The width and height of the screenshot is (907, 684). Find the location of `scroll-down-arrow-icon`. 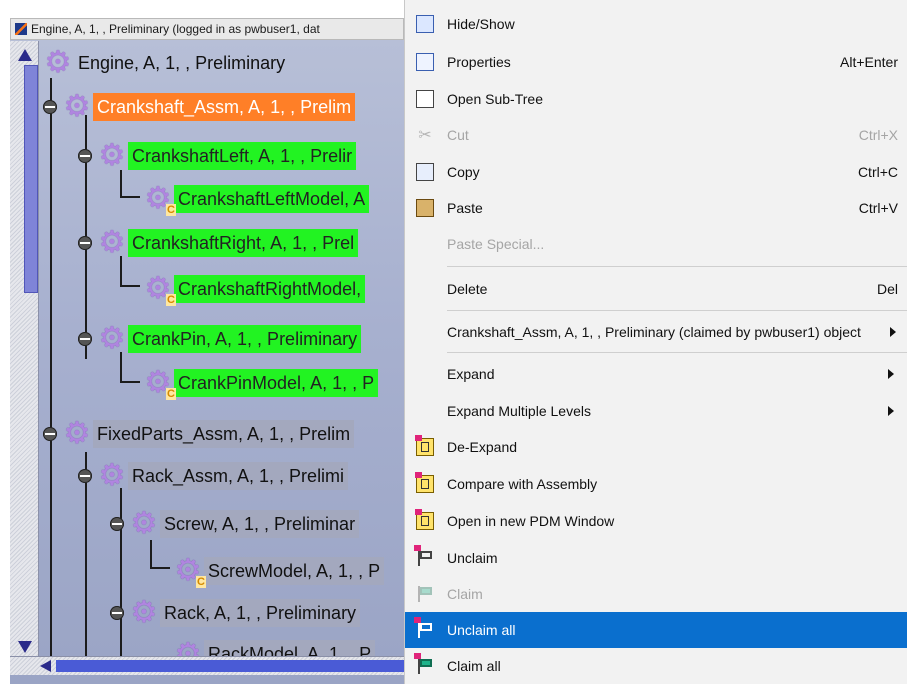

scroll-down-arrow-icon is located at coordinates (25, 647).